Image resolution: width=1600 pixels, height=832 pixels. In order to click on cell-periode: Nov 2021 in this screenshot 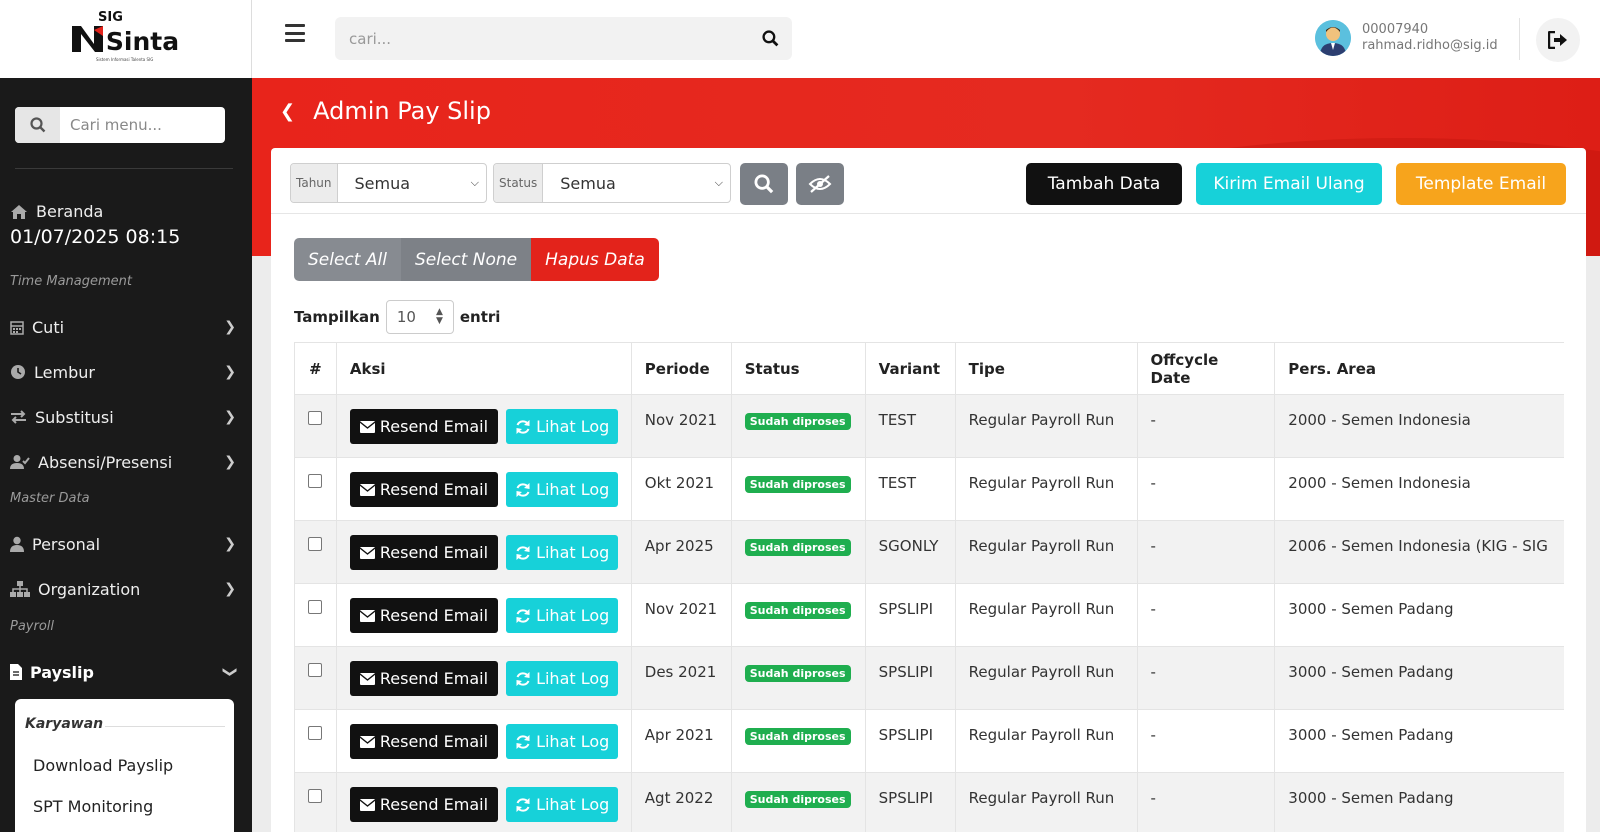, I will do `click(681, 615)`.